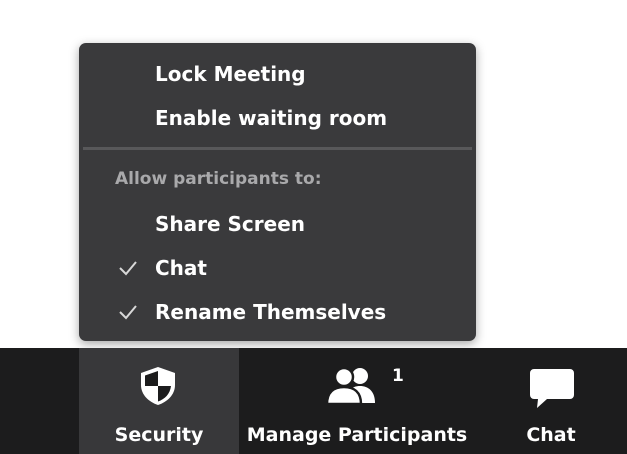 This screenshot has height=454, width=627. Describe the element at coordinates (551, 435) in the screenshot. I see `chat-label: Chat` at that location.